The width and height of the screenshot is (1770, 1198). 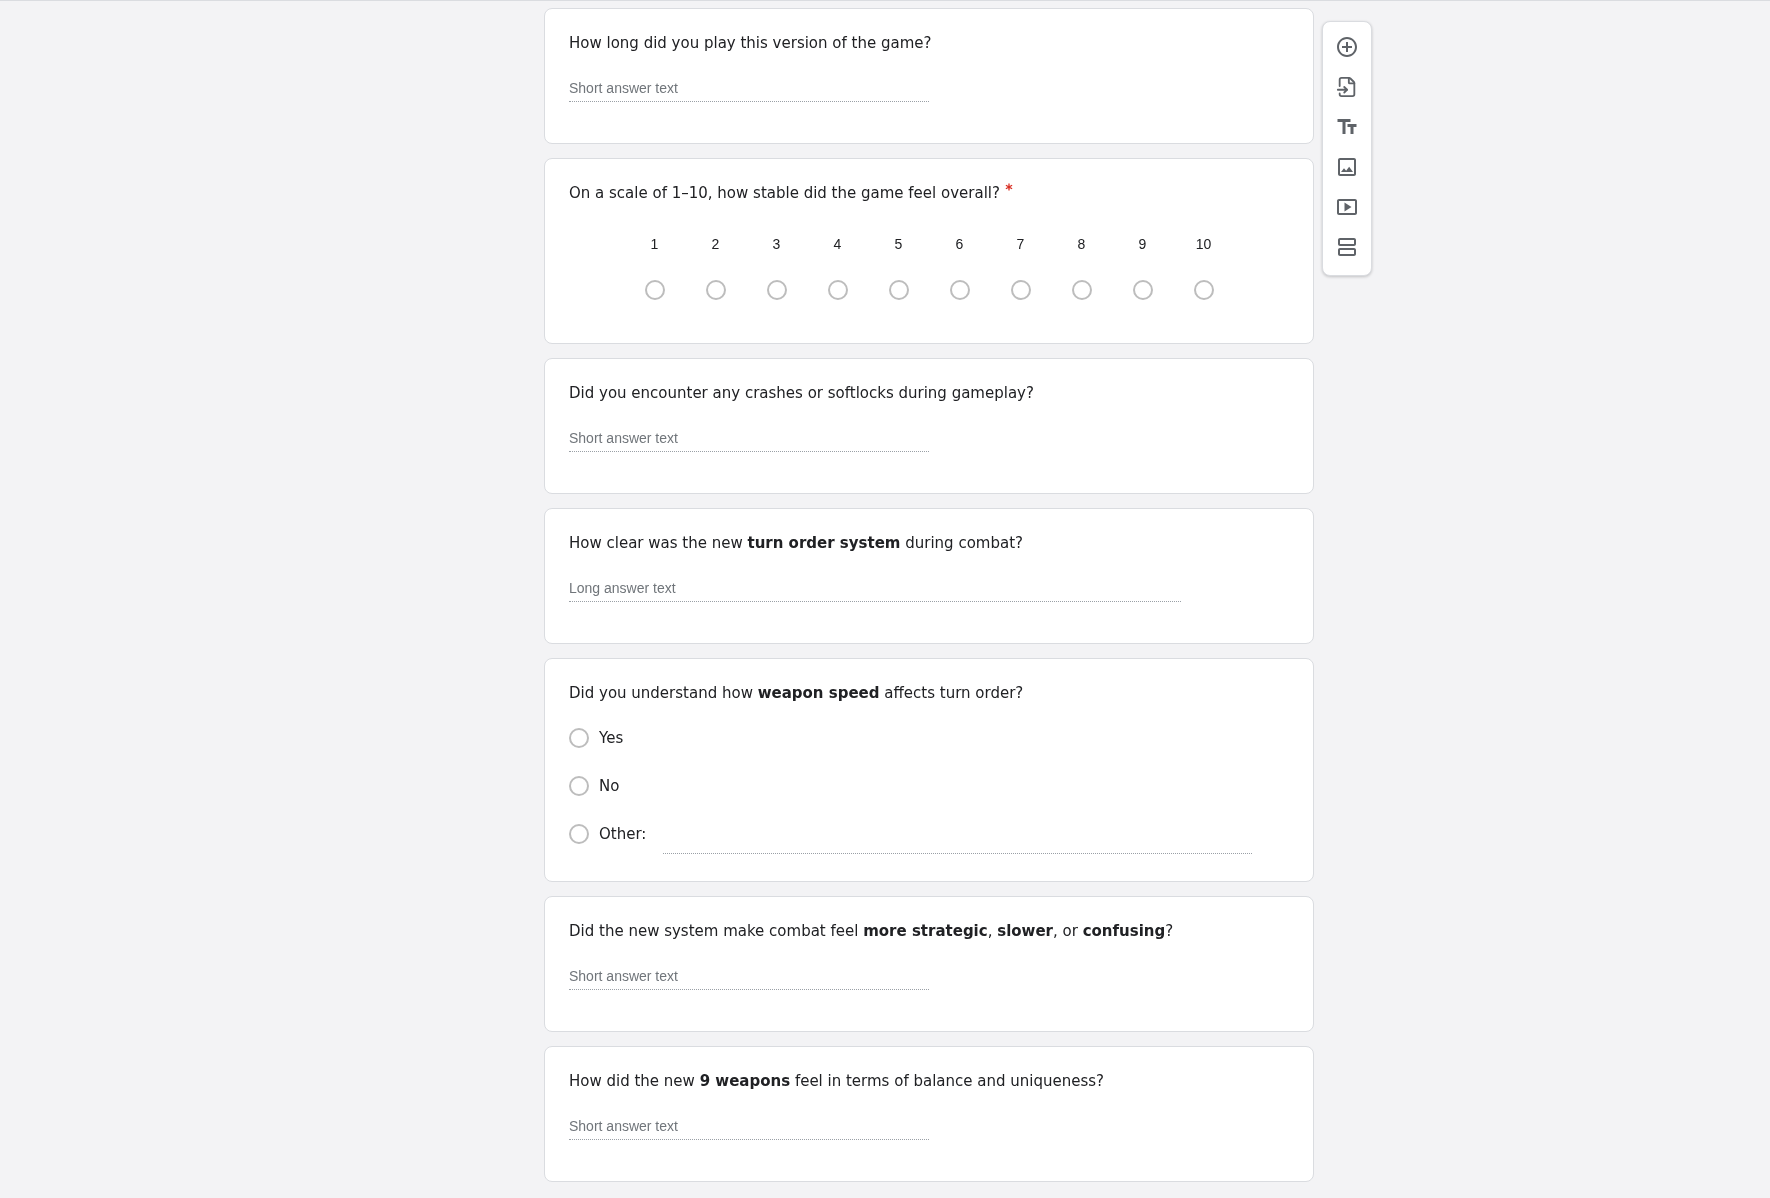 I want to click on scale-label: 5, so click(x=898, y=244).